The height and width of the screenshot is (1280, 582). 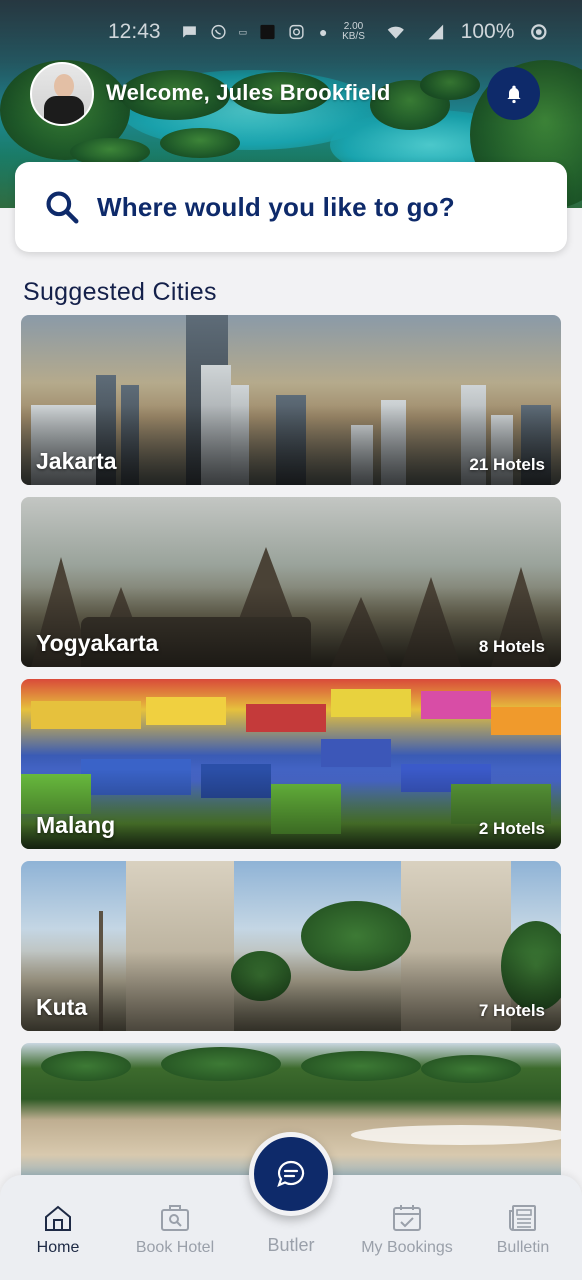 I want to click on city-card-jakarta: Jakarta 21 Hotels, so click(x=291, y=400).